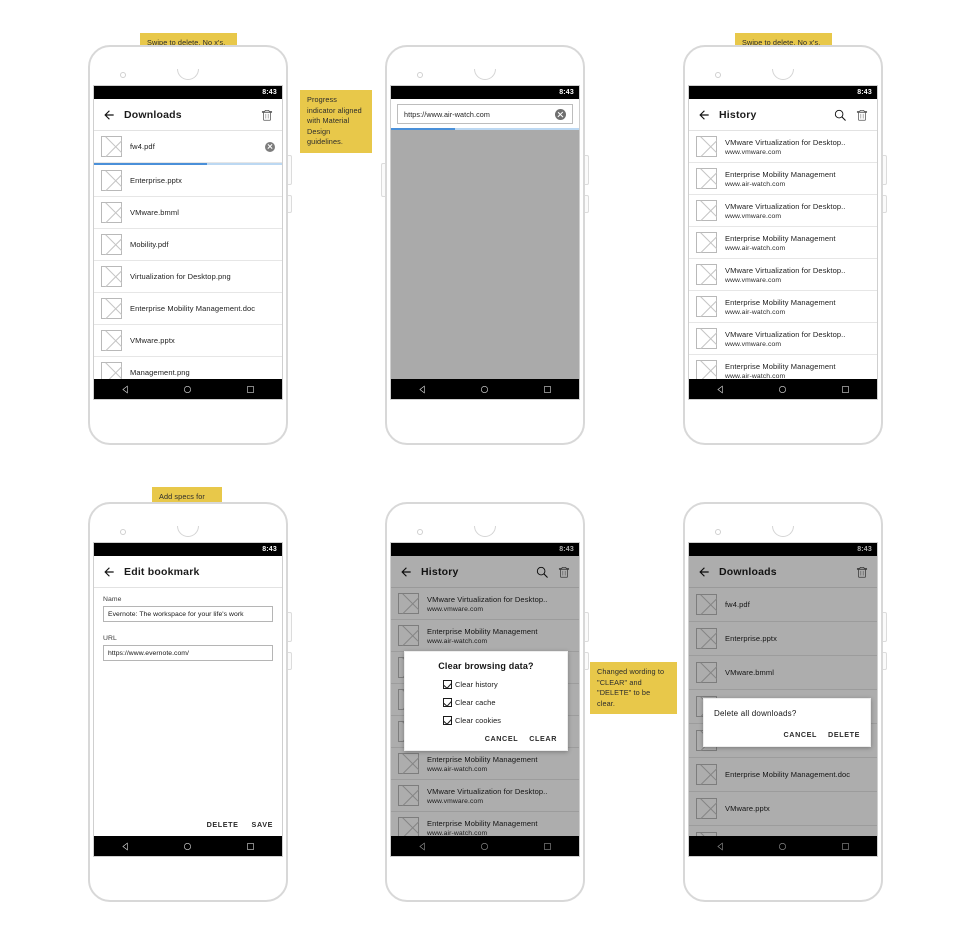 This screenshot has width=975, height=950. I want to click on url-input: https://www.air-watch.com, so click(476, 114).